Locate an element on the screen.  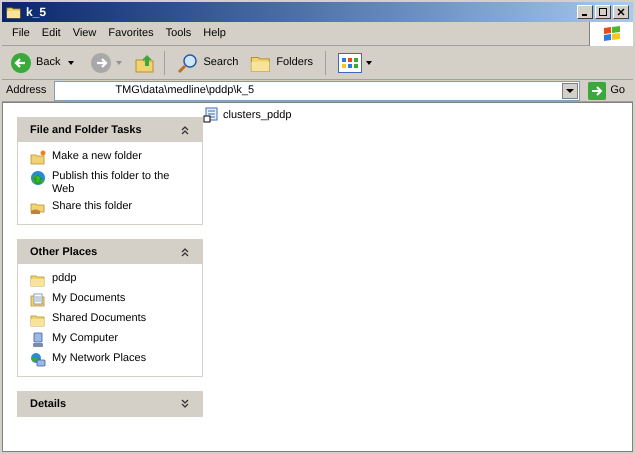
panel-header: File and Folder Tasks is located at coordinates (110, 130).